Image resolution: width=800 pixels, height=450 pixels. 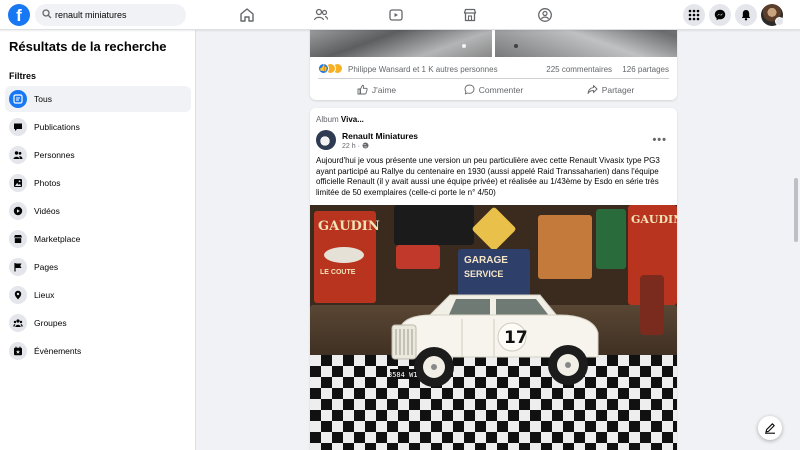 I want to click on dark-panel, so click(x=434, y=225).